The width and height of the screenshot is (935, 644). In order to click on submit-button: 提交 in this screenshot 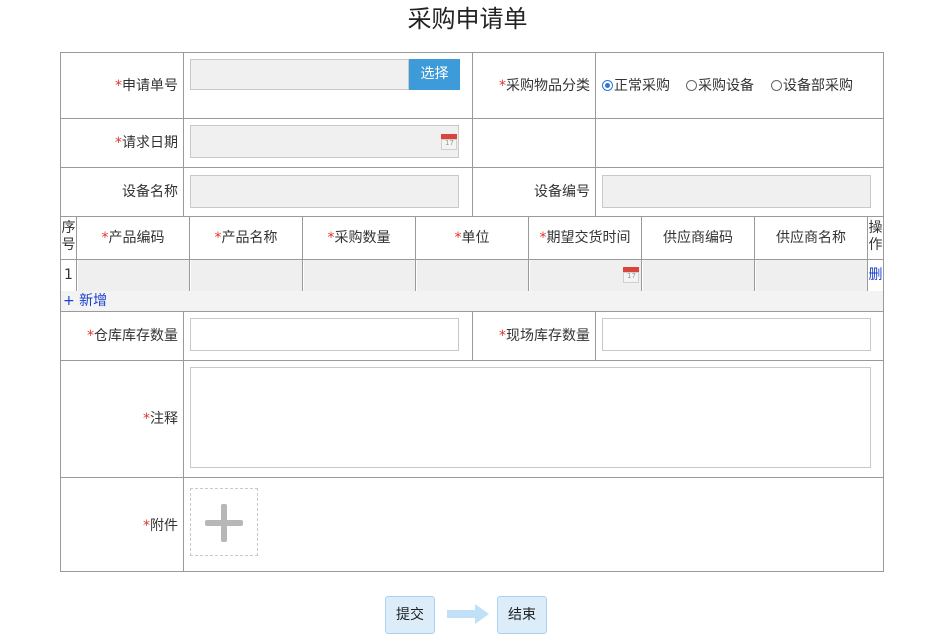, I will do `click(410, 615)`.